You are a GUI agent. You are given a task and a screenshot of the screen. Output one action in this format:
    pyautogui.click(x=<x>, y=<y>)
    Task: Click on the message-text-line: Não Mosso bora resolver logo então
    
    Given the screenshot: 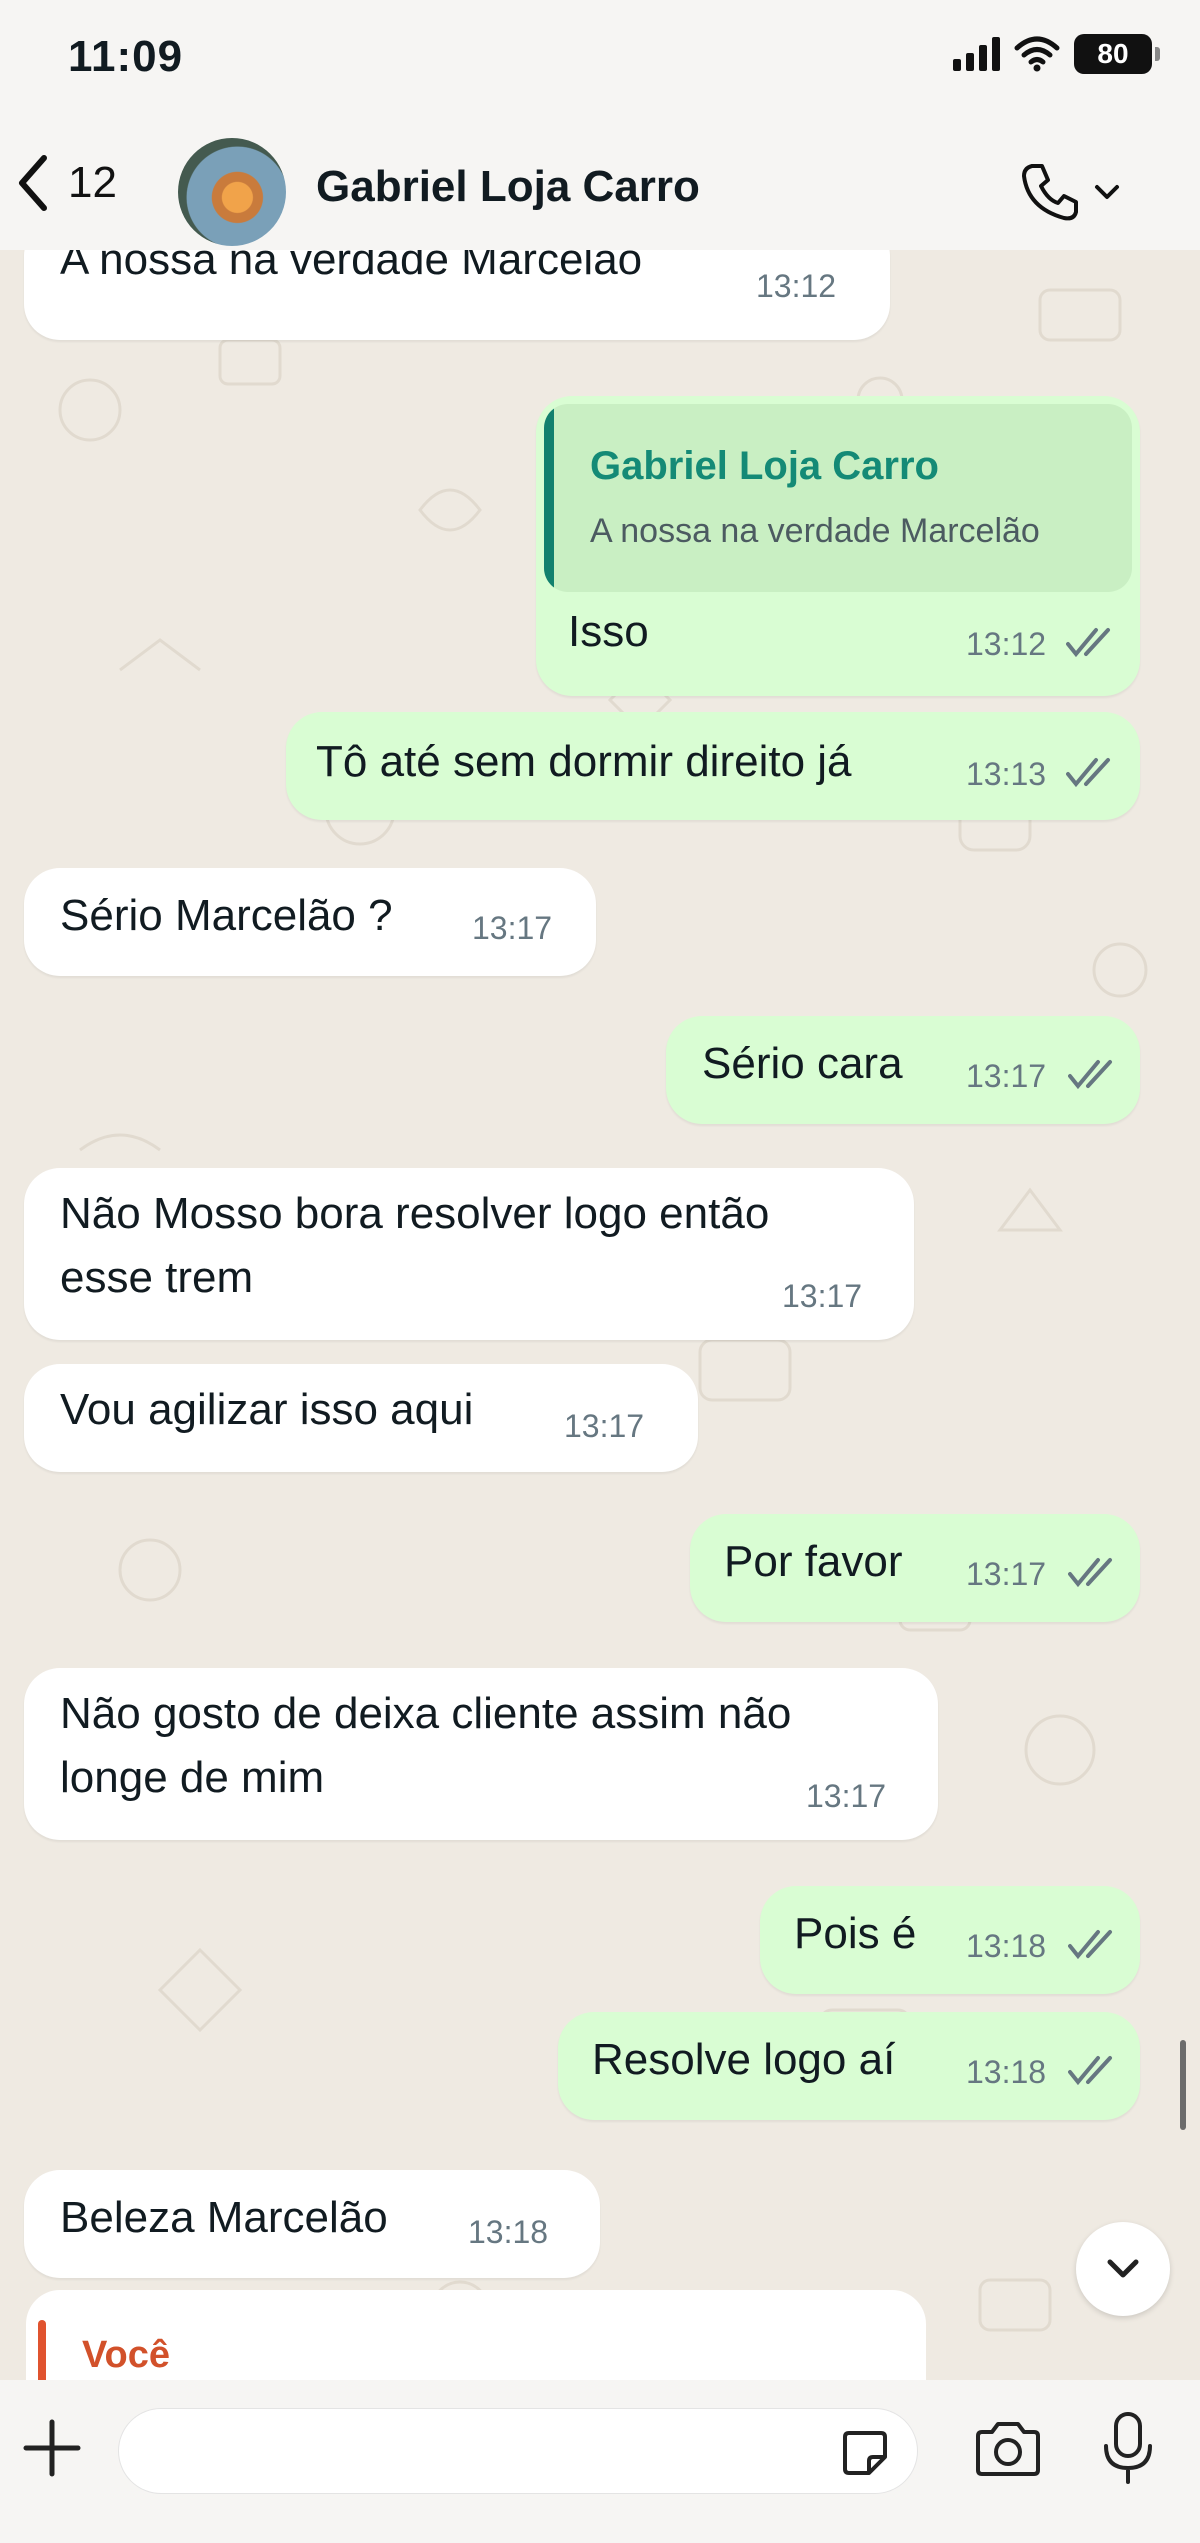 What is the action you would take?
    pyautogui.click(x=415, y=1213)
    